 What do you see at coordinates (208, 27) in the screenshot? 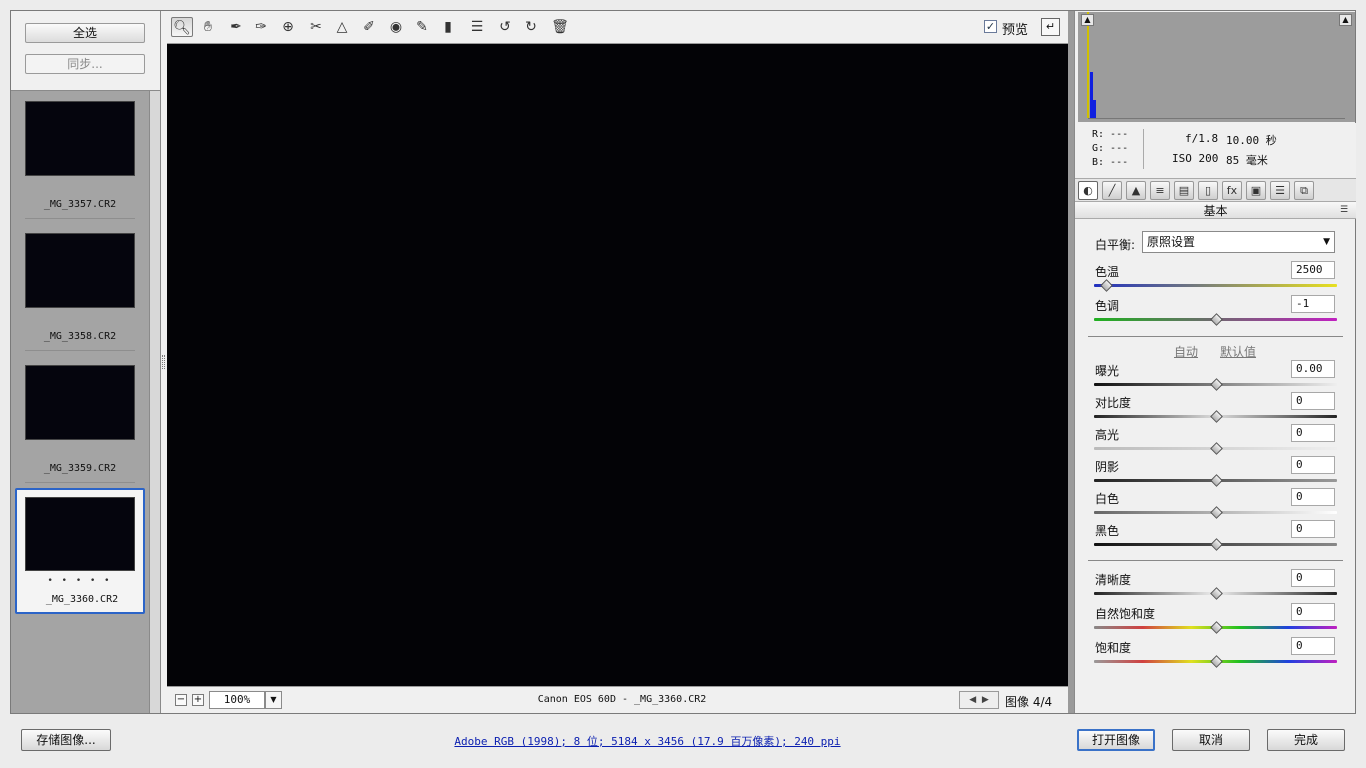
I see `hand-icon: ✋︎` at bounding box center [208, 27].